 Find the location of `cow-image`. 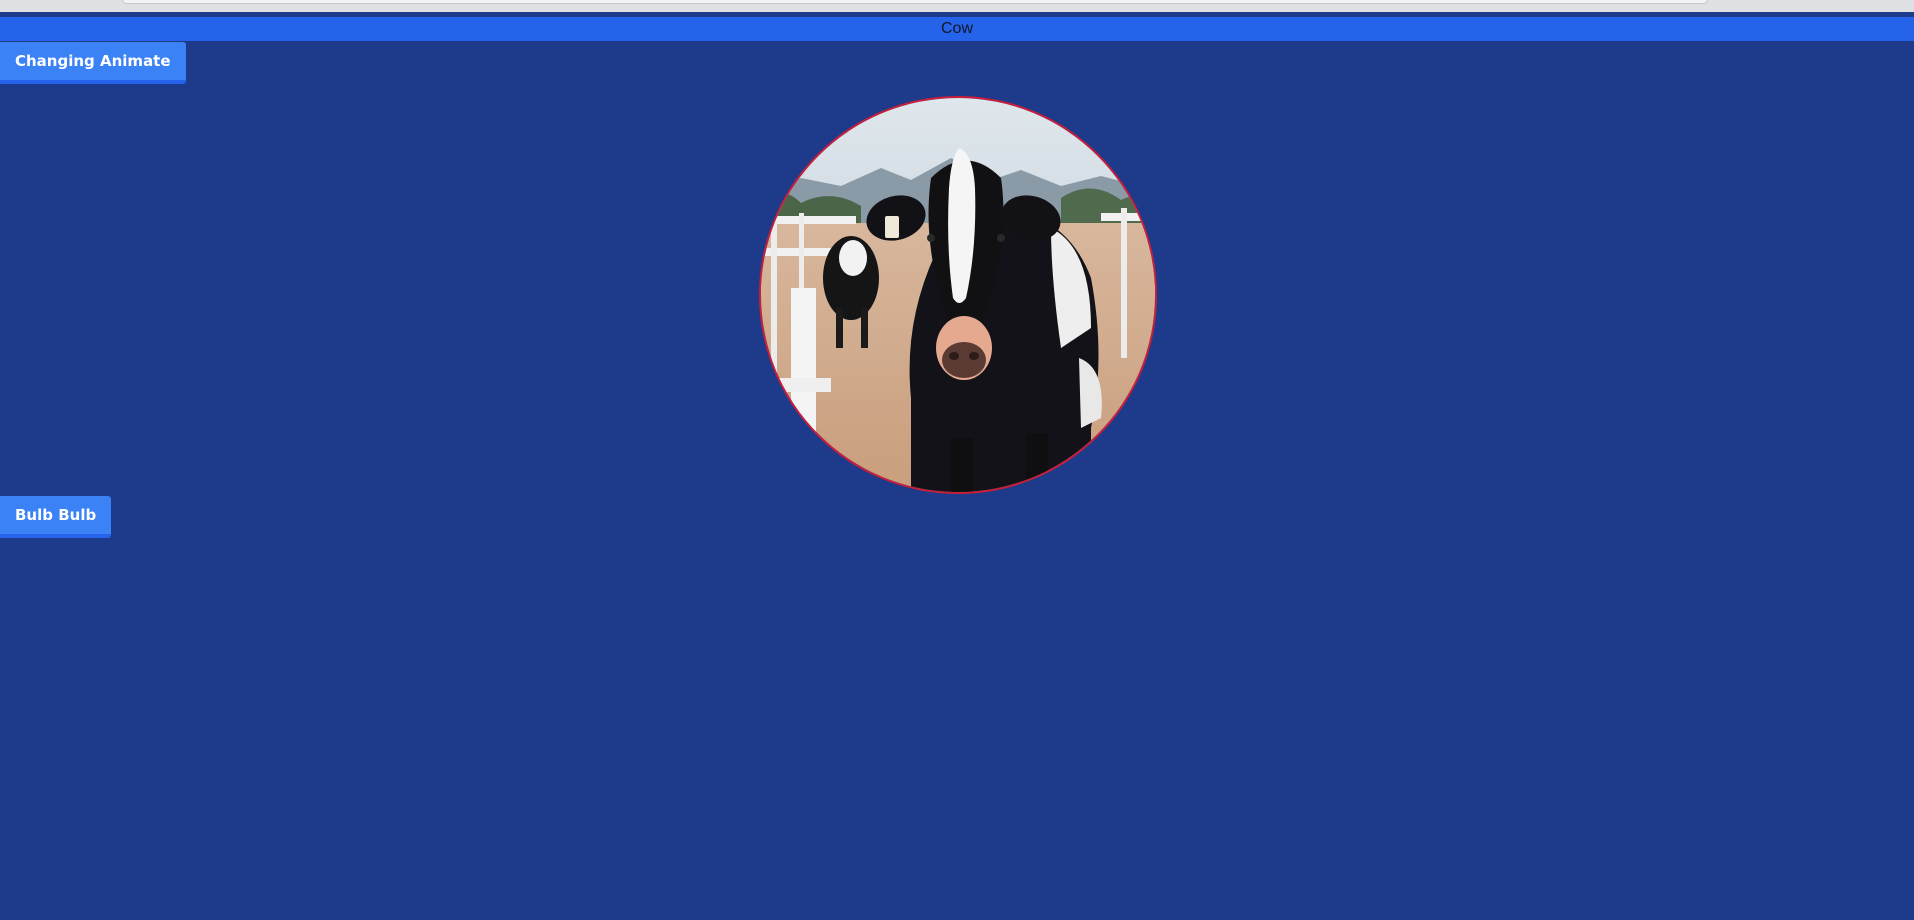

cow-image is located at coordinates (958, 295).